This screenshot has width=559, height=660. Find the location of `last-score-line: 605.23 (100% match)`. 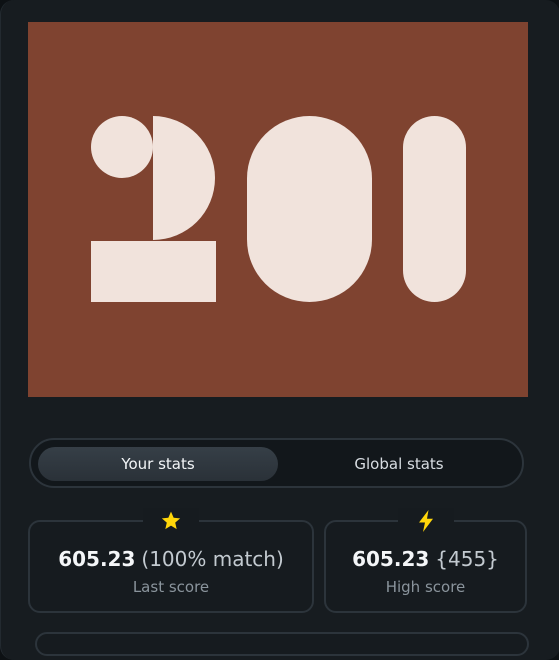

last-score-line: 605.23 (100% match) is located at coordinates (171, 559).